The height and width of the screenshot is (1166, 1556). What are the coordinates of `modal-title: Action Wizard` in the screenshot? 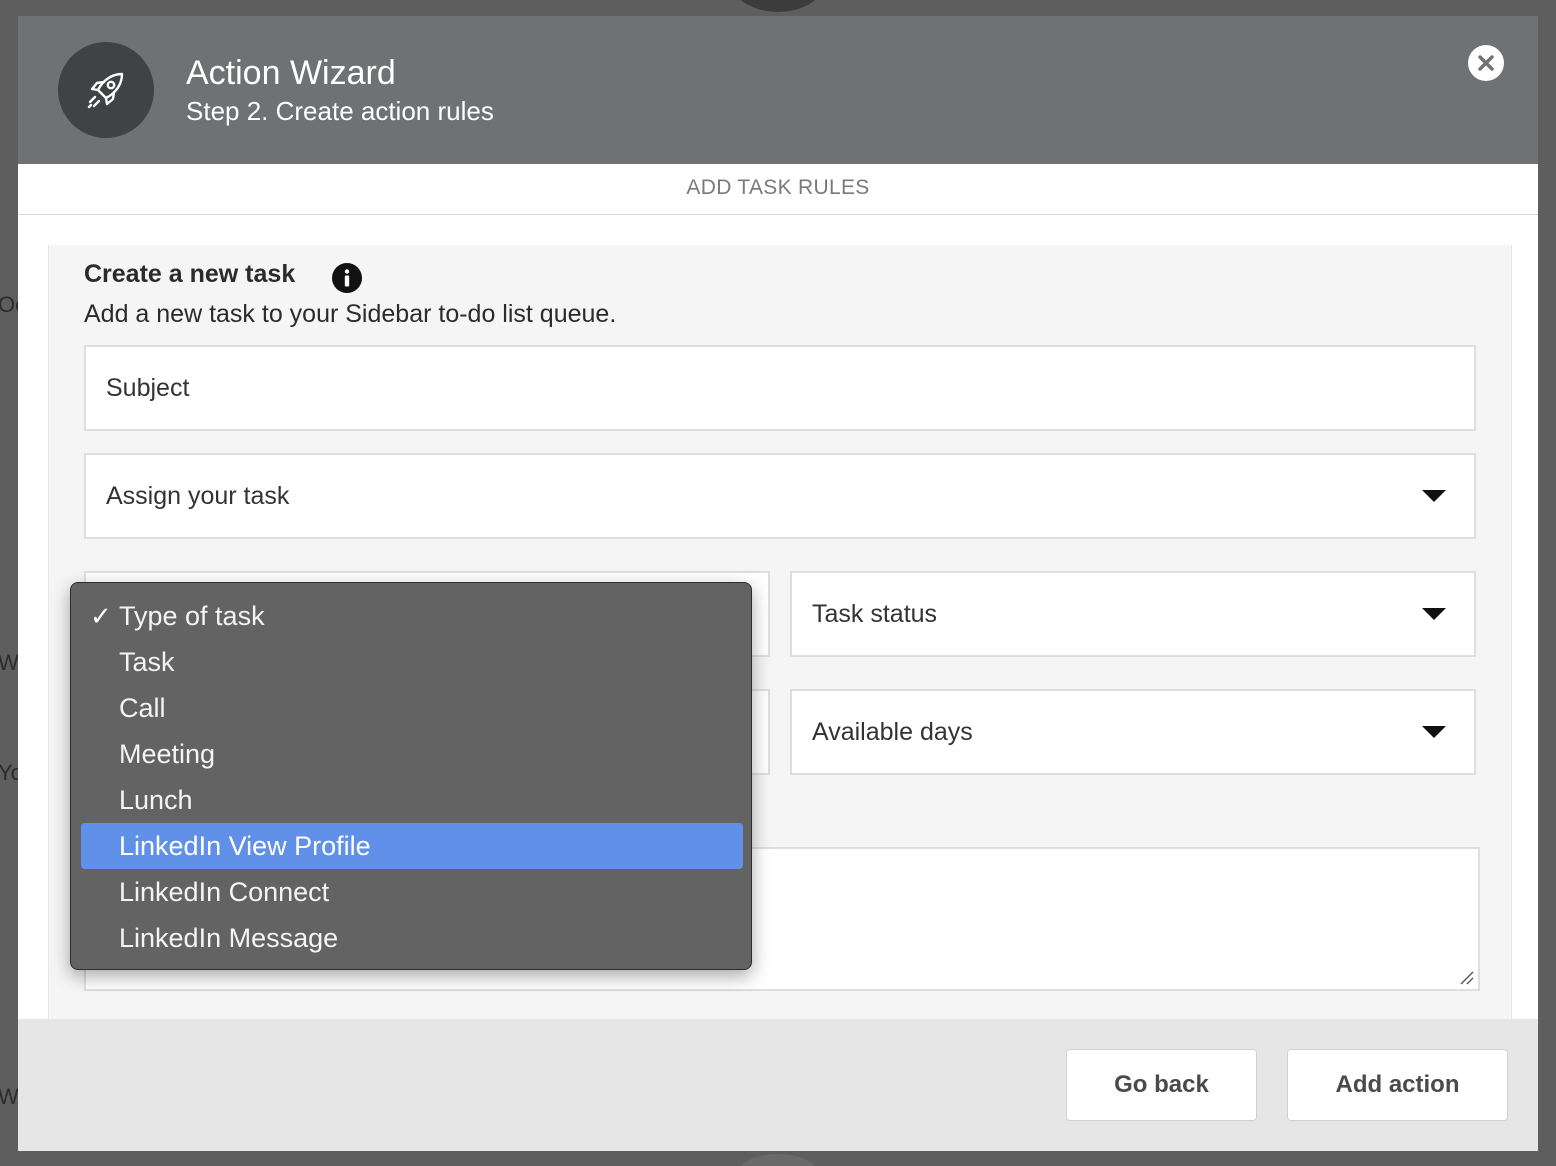 It's located at (291, 73).